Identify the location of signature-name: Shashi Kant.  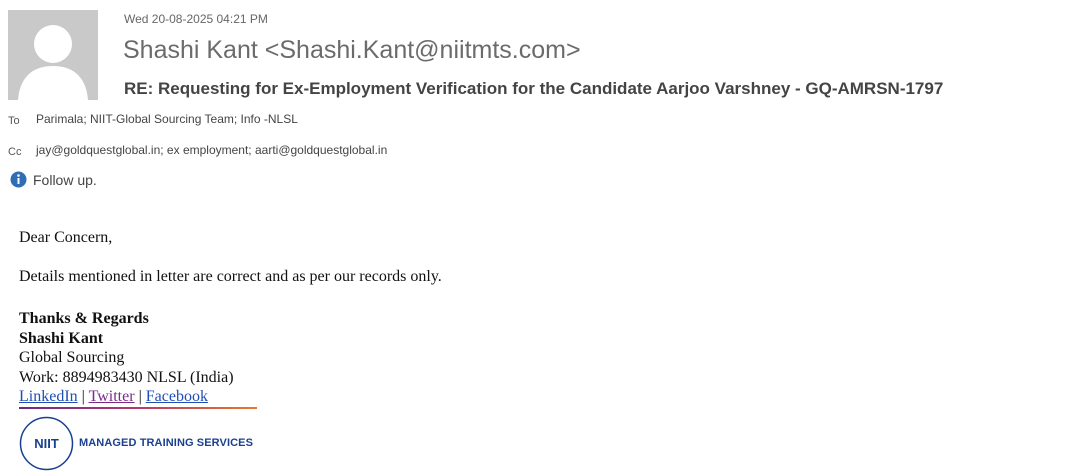
(61, 338).